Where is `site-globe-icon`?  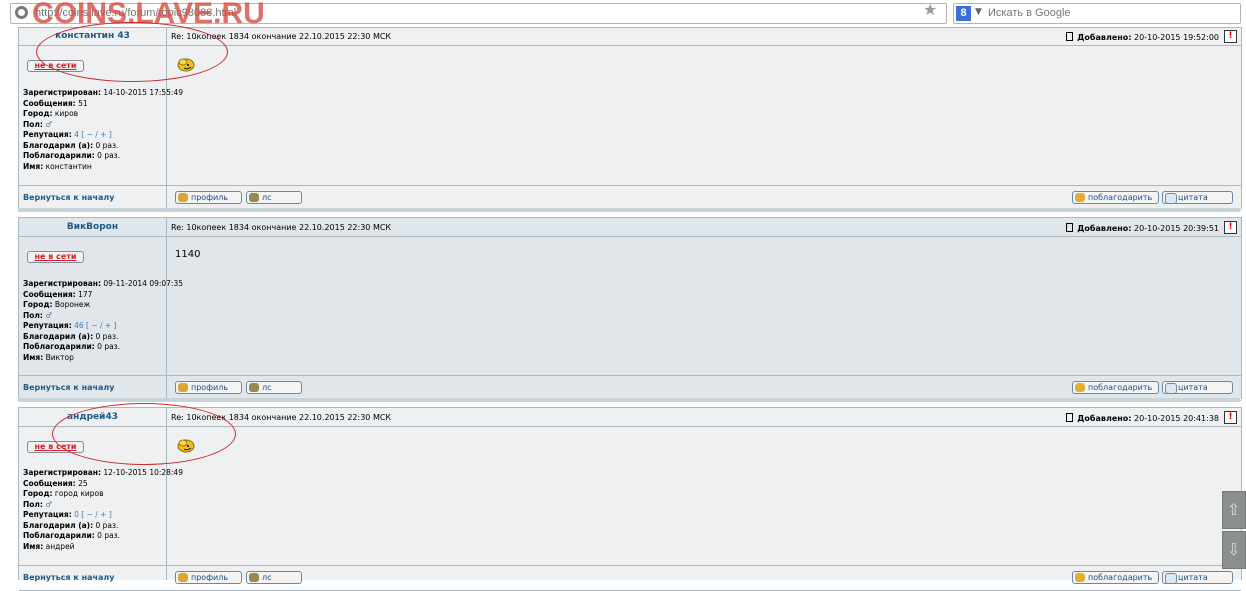
site-globe-icon is located at coordinates (21, 12).